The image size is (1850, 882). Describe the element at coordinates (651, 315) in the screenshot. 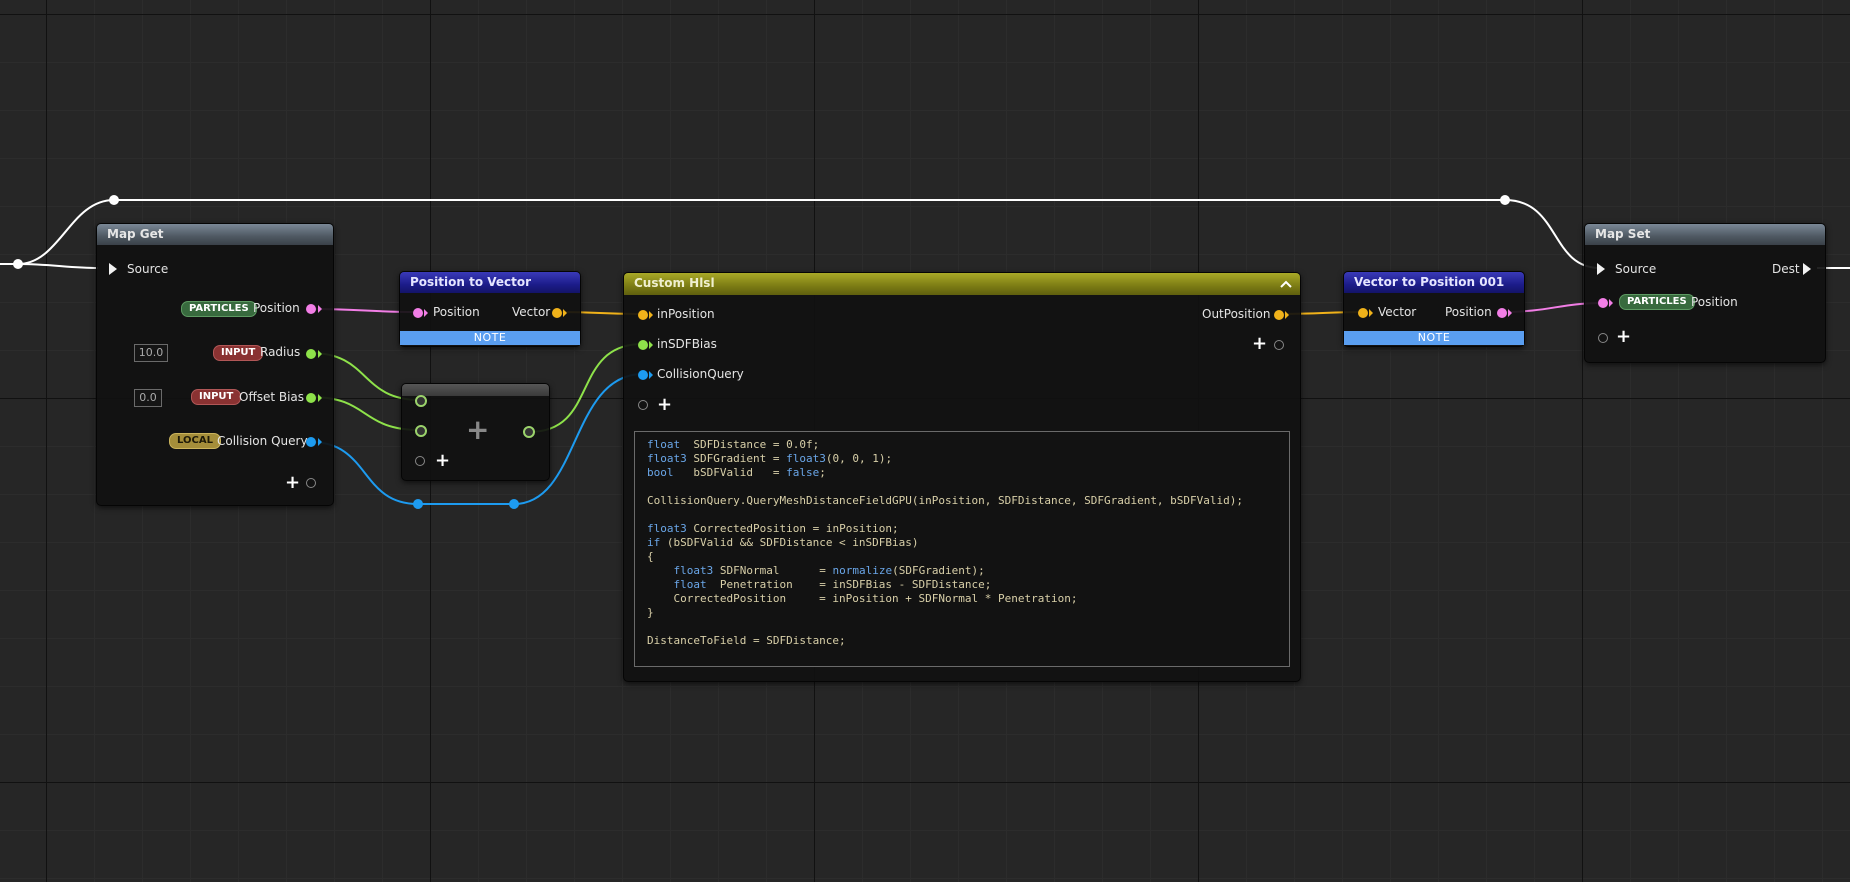

I see `inposition-arrow` at that location.